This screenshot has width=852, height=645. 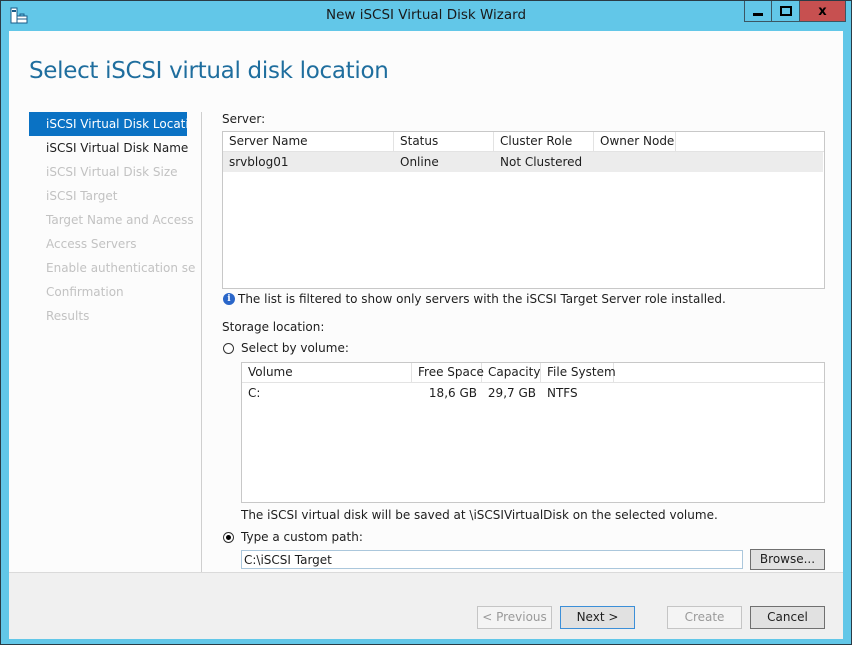 What do you see at coordinates (229, 299) in the screenshot?
I see `info-icon: i` at bounding box center [229, 299].